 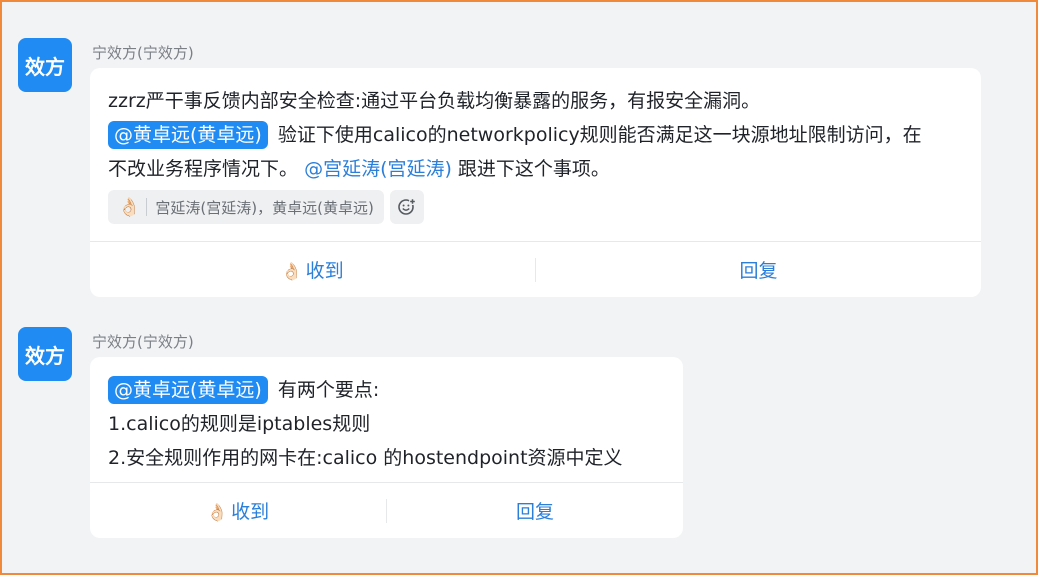 I want to click on message-text: zzrz严干事反馈内部安全检查:通过平台负载均衡暴露的服务，有报安全漏洞。, so click(x=434, y=101).